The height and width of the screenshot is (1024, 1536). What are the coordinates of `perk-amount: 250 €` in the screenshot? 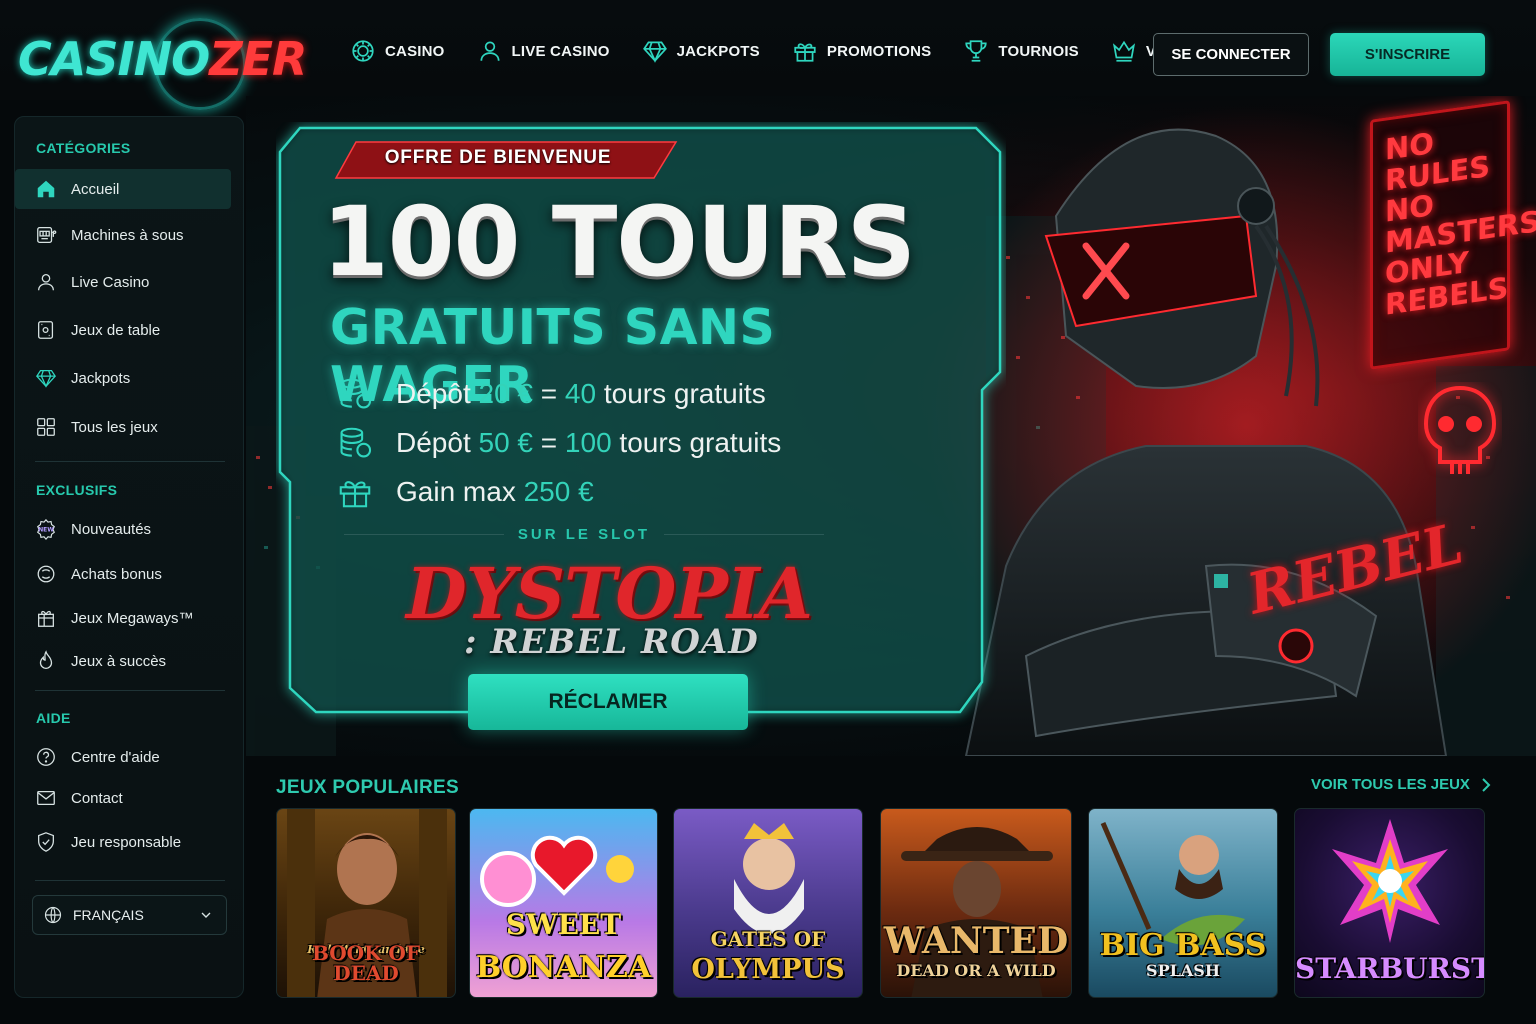 It's located at (558, 491).